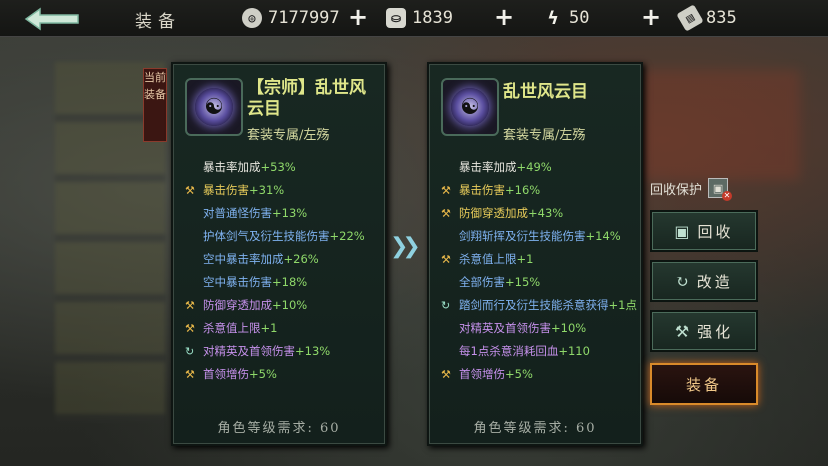 This screenshot has width=828, height=466. Describe the element at coordinates (534, 305) in the screenshot. I see `attribute-label: 踏剑而行及衍生技能杀意获得` at that location.